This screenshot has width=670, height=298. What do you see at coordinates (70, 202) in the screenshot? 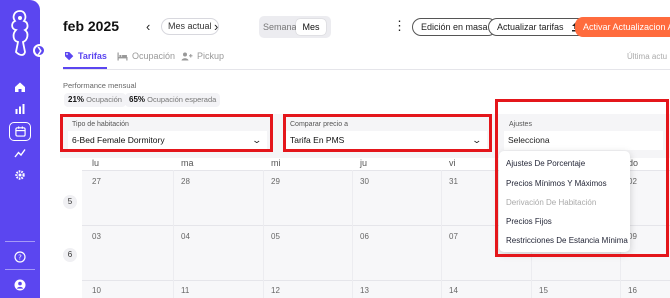
I see `week-number: 5` at bounding box center [70, 202].